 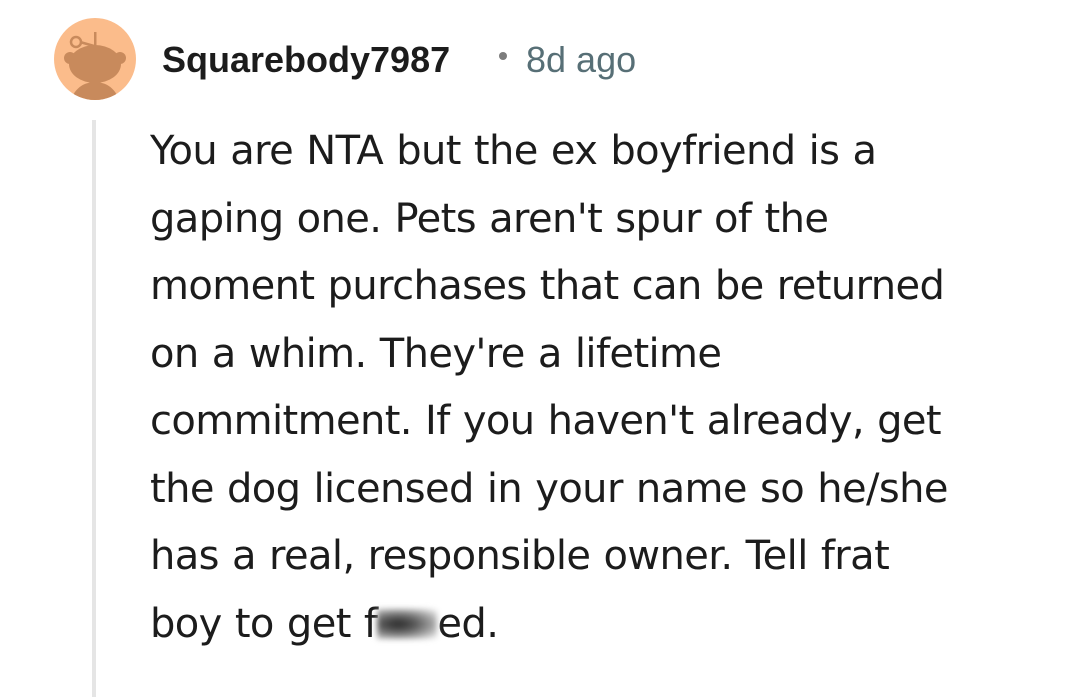 I want to click on avatar, so click(x=95, y=59).